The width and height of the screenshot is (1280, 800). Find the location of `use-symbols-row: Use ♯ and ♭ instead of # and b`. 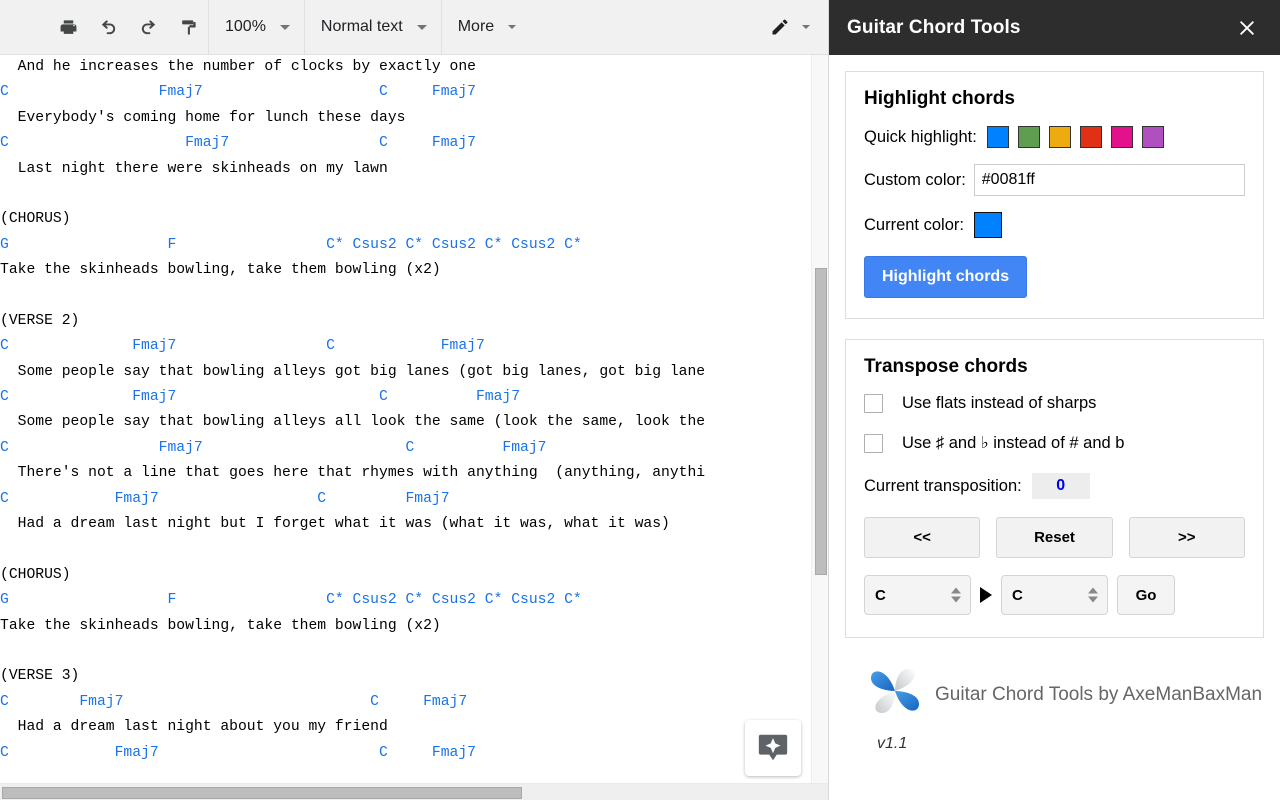

use-symbols-row: Use ♯ and ♭ instead of # and b is located at coordinates (1054, 443).